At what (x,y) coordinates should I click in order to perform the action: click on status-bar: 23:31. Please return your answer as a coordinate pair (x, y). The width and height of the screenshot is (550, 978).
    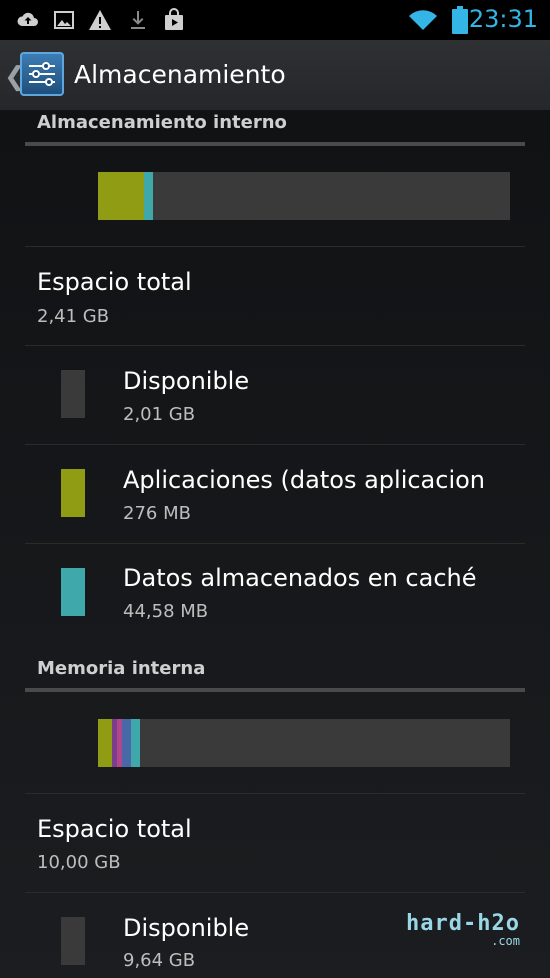
    Looking at the image, I should click on (275, 20).